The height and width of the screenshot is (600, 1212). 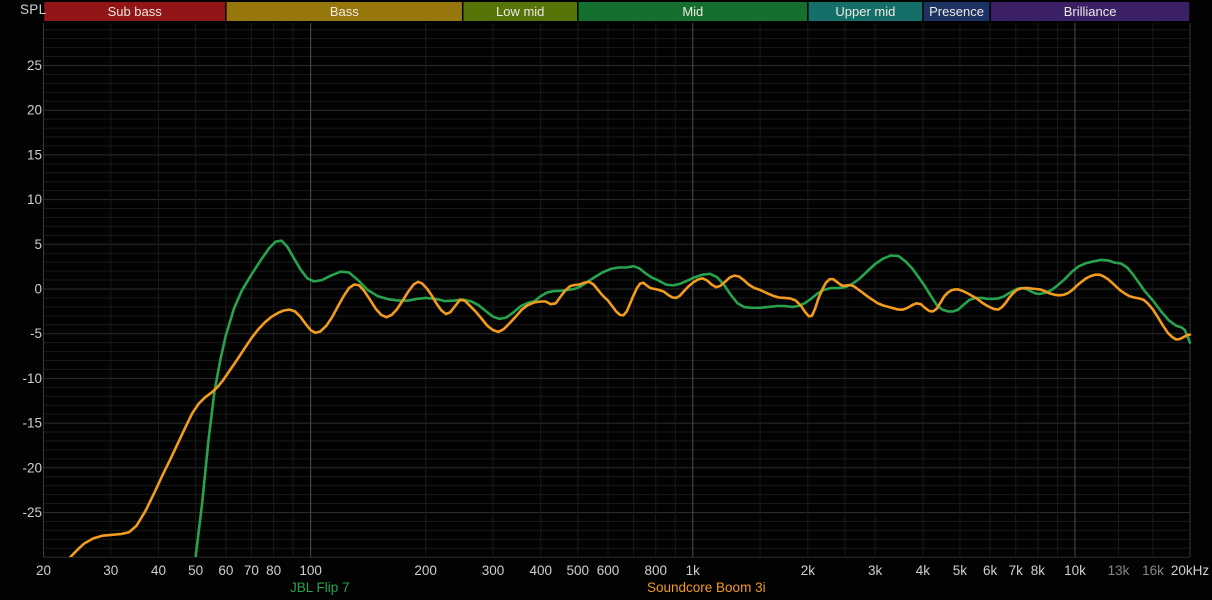 I want to click on band-label: Presence, so click(x=956, y=11).